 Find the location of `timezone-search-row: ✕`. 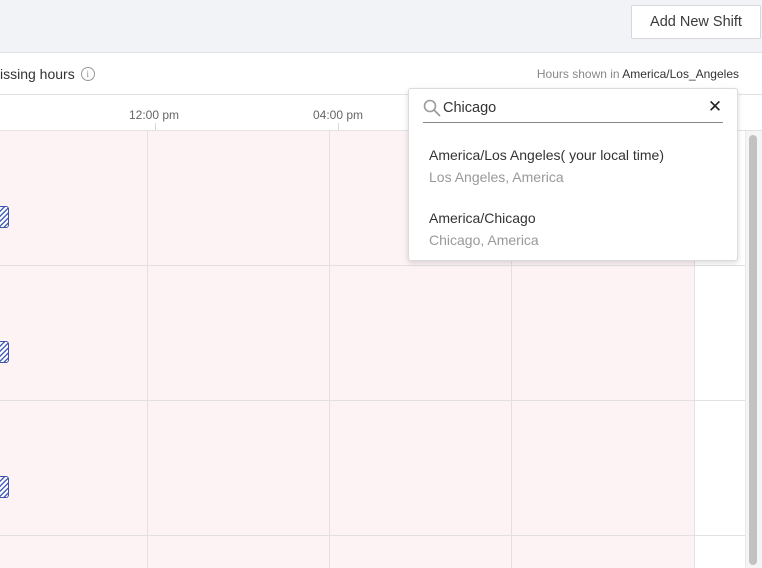

timezone-search-row: ✕ is located at coordinates (573, 110).